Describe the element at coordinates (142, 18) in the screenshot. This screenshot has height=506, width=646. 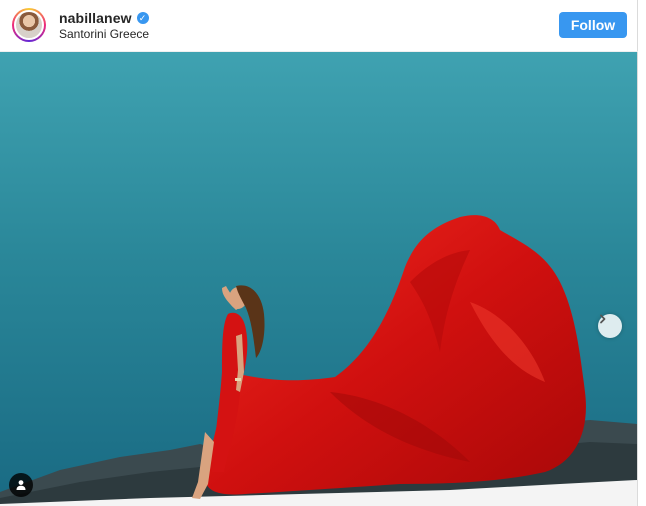
I see `verified-badge-icon: ✓` at that location.